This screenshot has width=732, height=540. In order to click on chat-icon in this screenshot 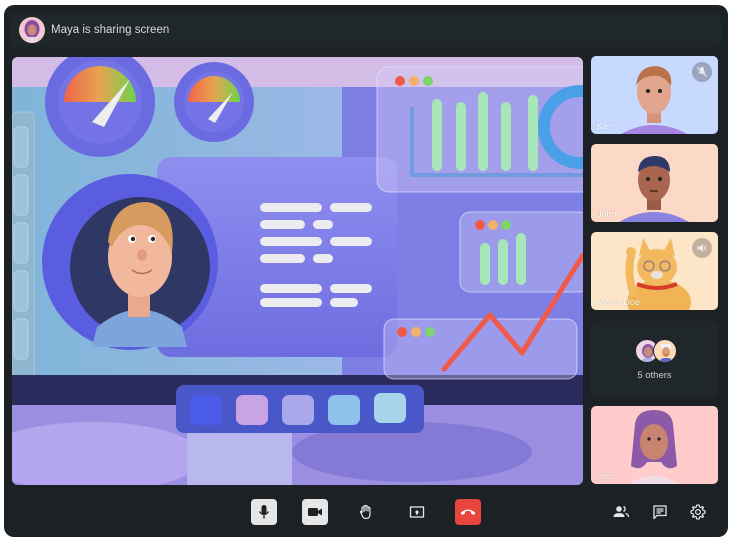, I will do `click(660, 512)`.